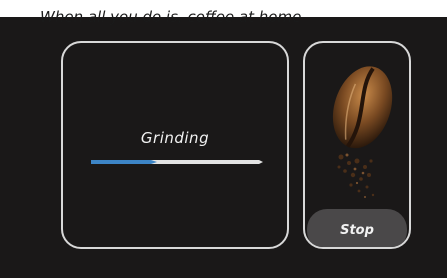 This screenshot has width=447, height=278. What do you see at coordinates (124, 162) in the screenshot?
I see `progress-fill` at bounding box center [124, 162].